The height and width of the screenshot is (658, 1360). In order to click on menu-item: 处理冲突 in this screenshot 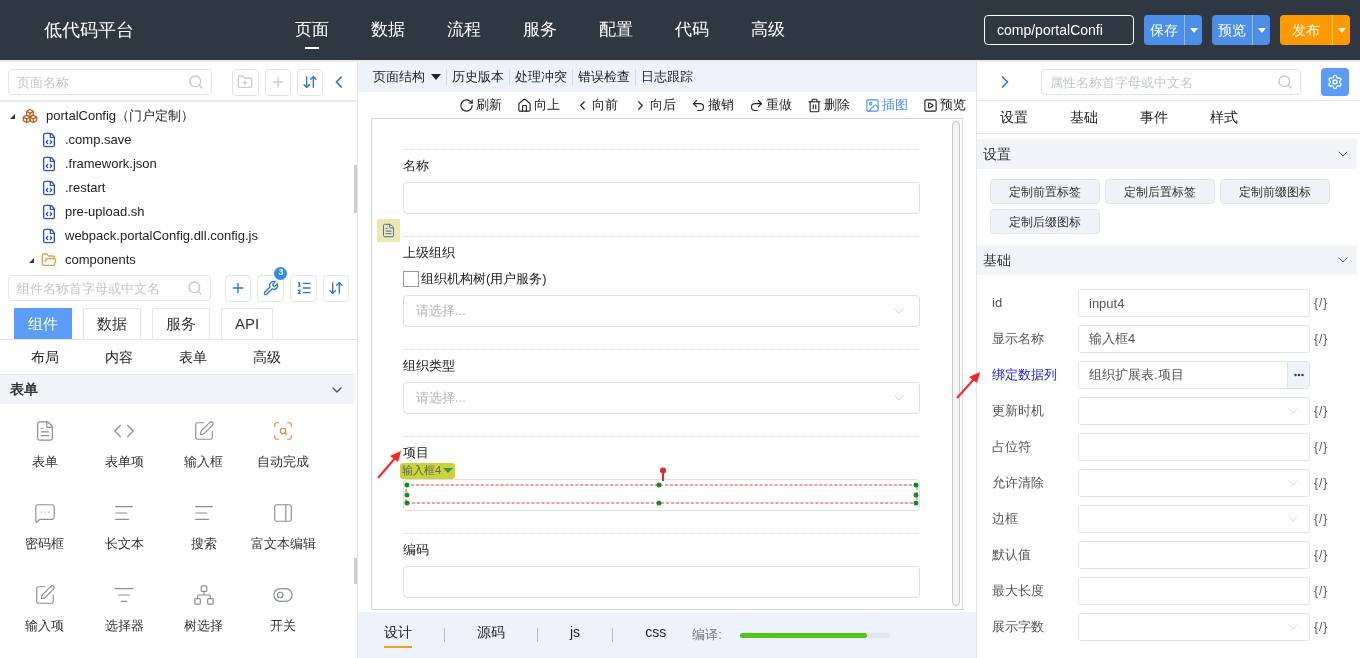, I will do `click(541, 77)`.